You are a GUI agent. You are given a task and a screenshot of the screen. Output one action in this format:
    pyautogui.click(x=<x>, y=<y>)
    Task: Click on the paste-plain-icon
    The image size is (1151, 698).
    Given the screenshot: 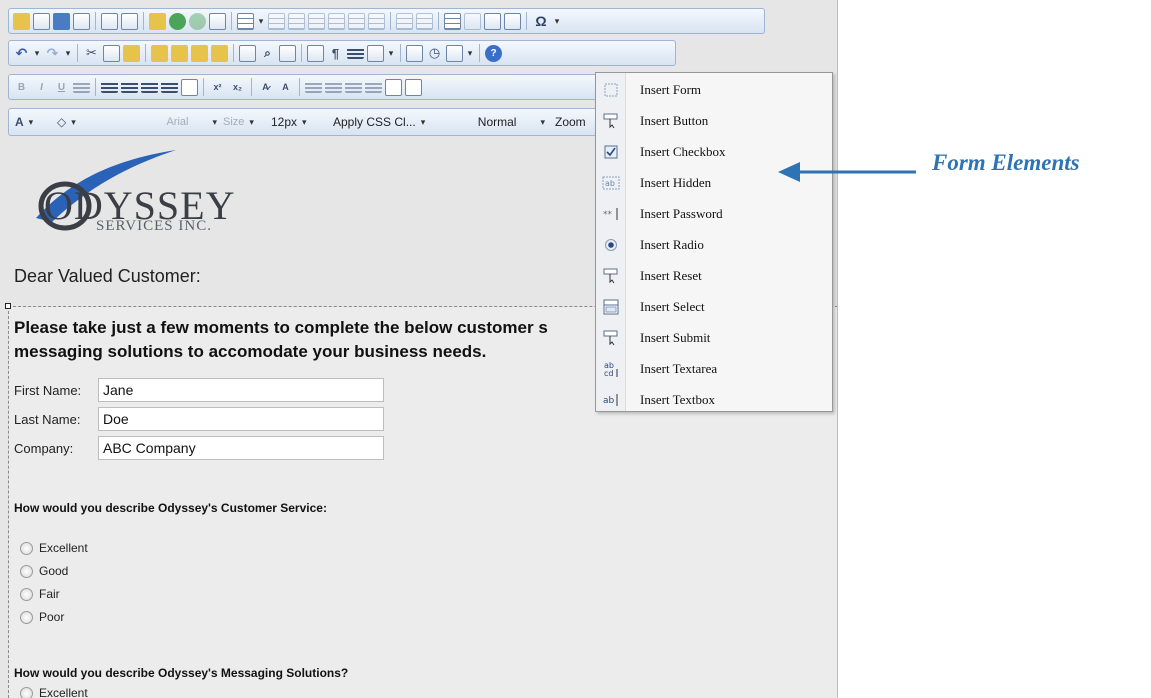 What is the action you would take?
    pyautogui.click(x=219, y=53)
    